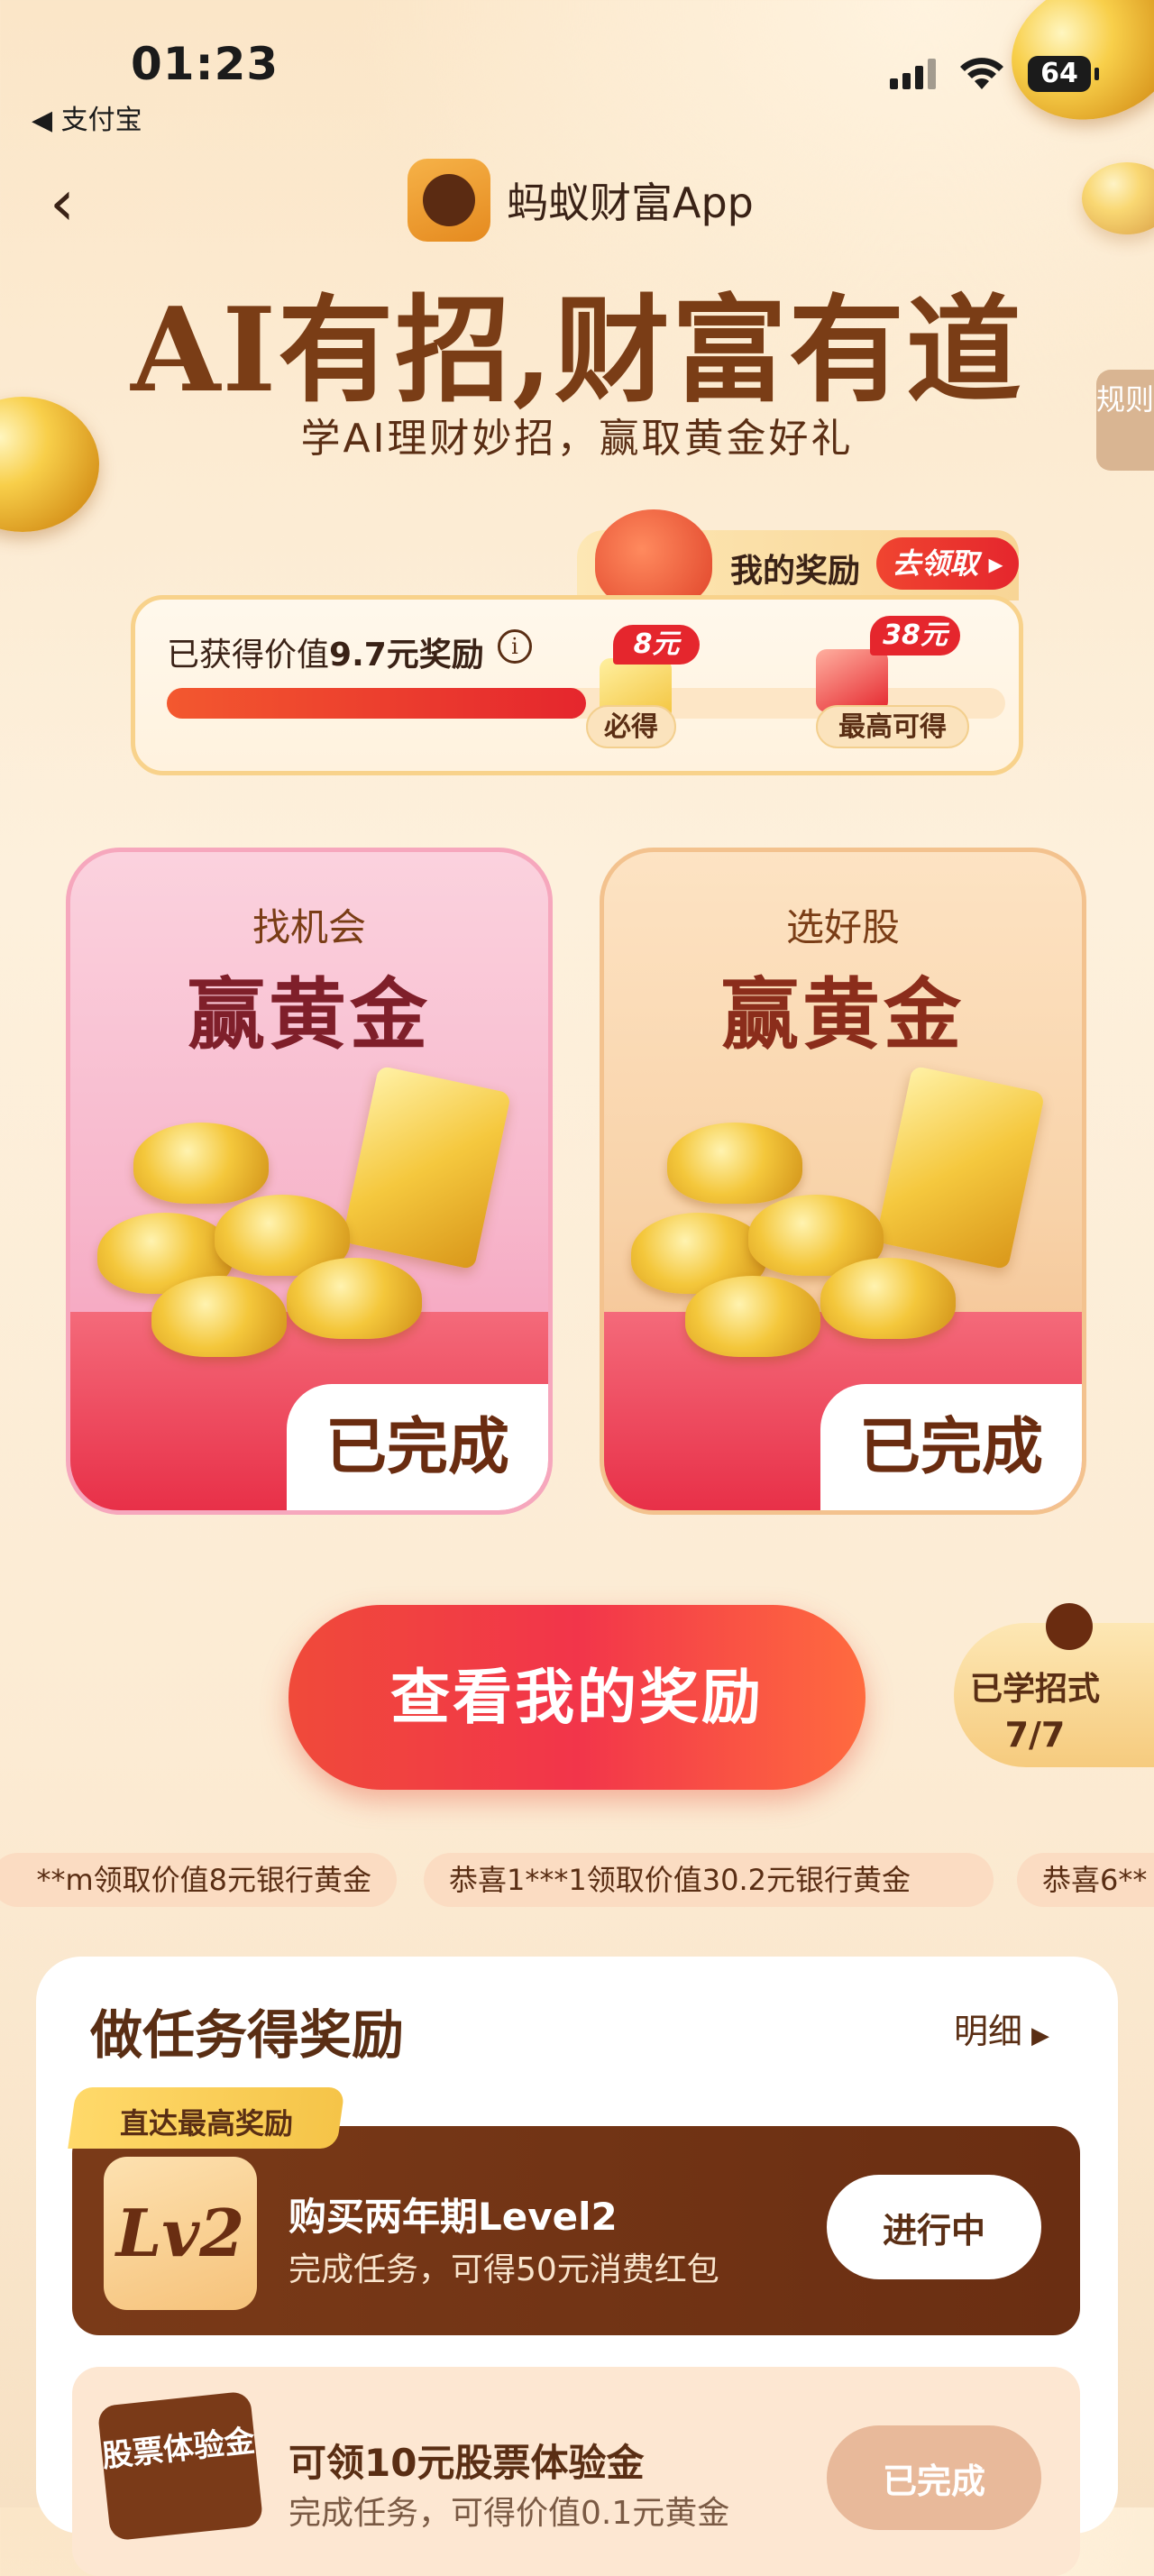 The image size is (1154, 2576). Describe the element at coordinates (198, 1880) in the screenshot. I see `winner-ticker-item: **m领取价值8元银行黄金` at that location.